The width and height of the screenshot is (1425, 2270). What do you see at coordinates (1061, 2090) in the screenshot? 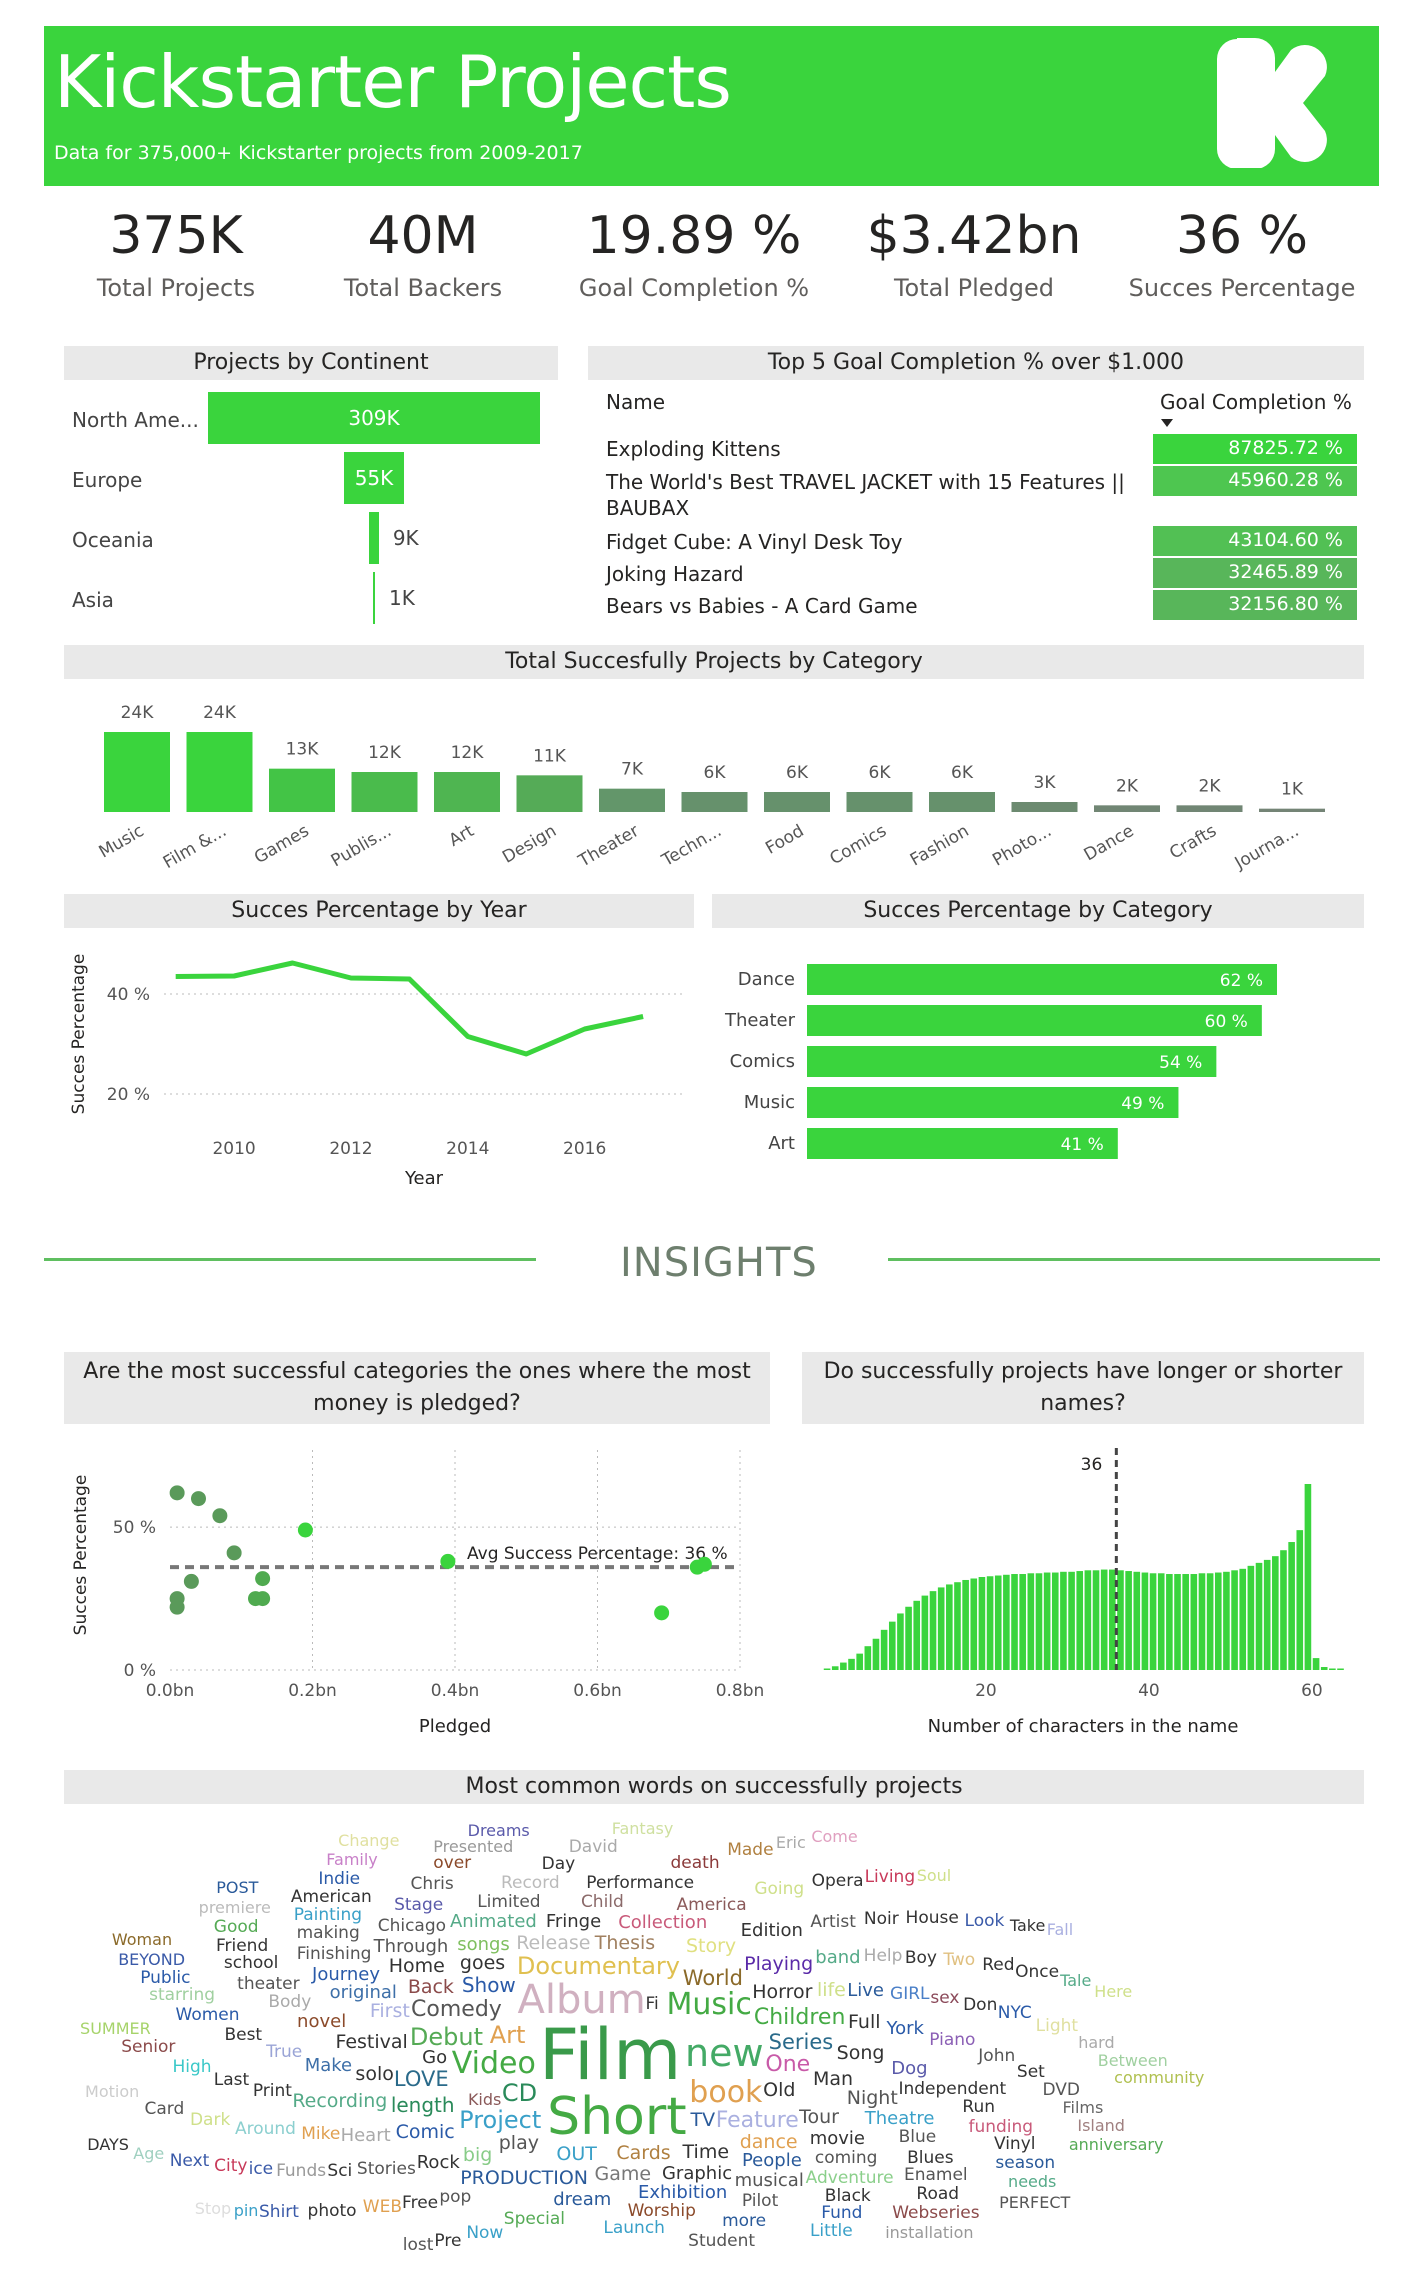
I see `word-cloud-word: DVD` at bounding box center [1061, 2090].